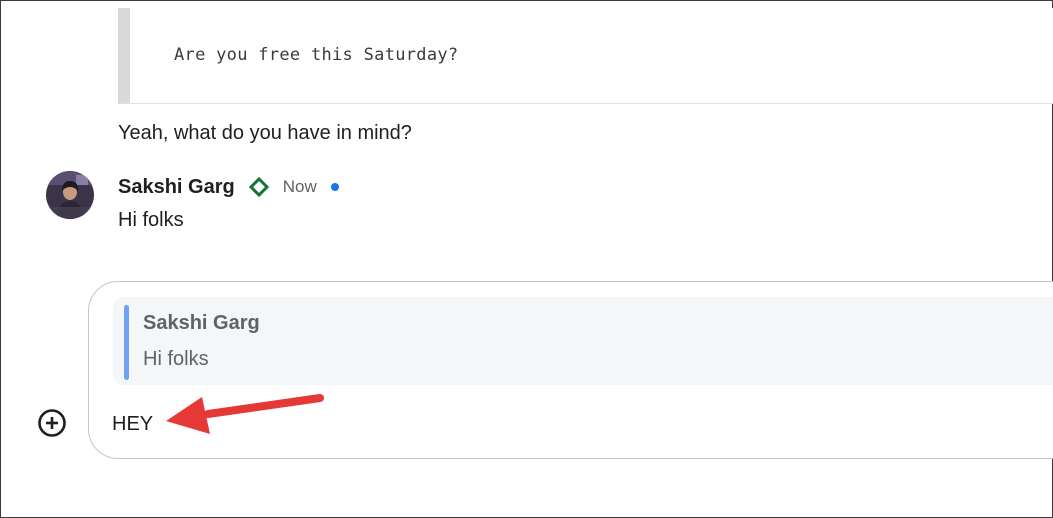  I want to click on message-timestamp: Now, so click(299, 186).